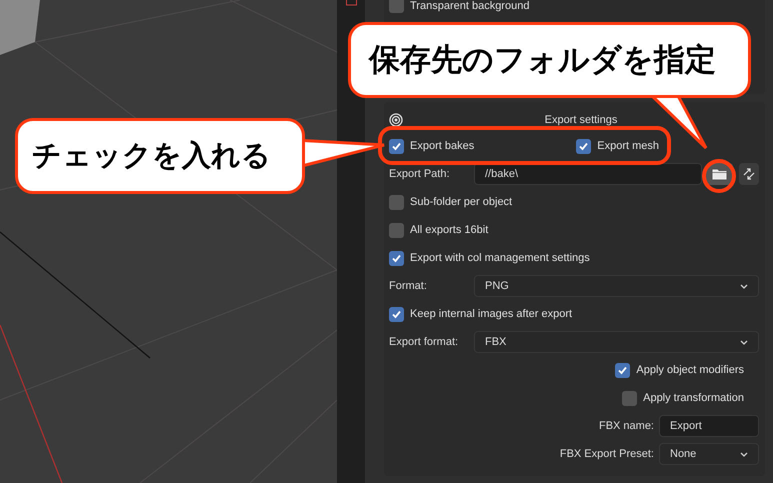 The width and height of the screenshot is (773, 483). I want to click on checkbox-label: Sub-folder per object, so click(461, 202).